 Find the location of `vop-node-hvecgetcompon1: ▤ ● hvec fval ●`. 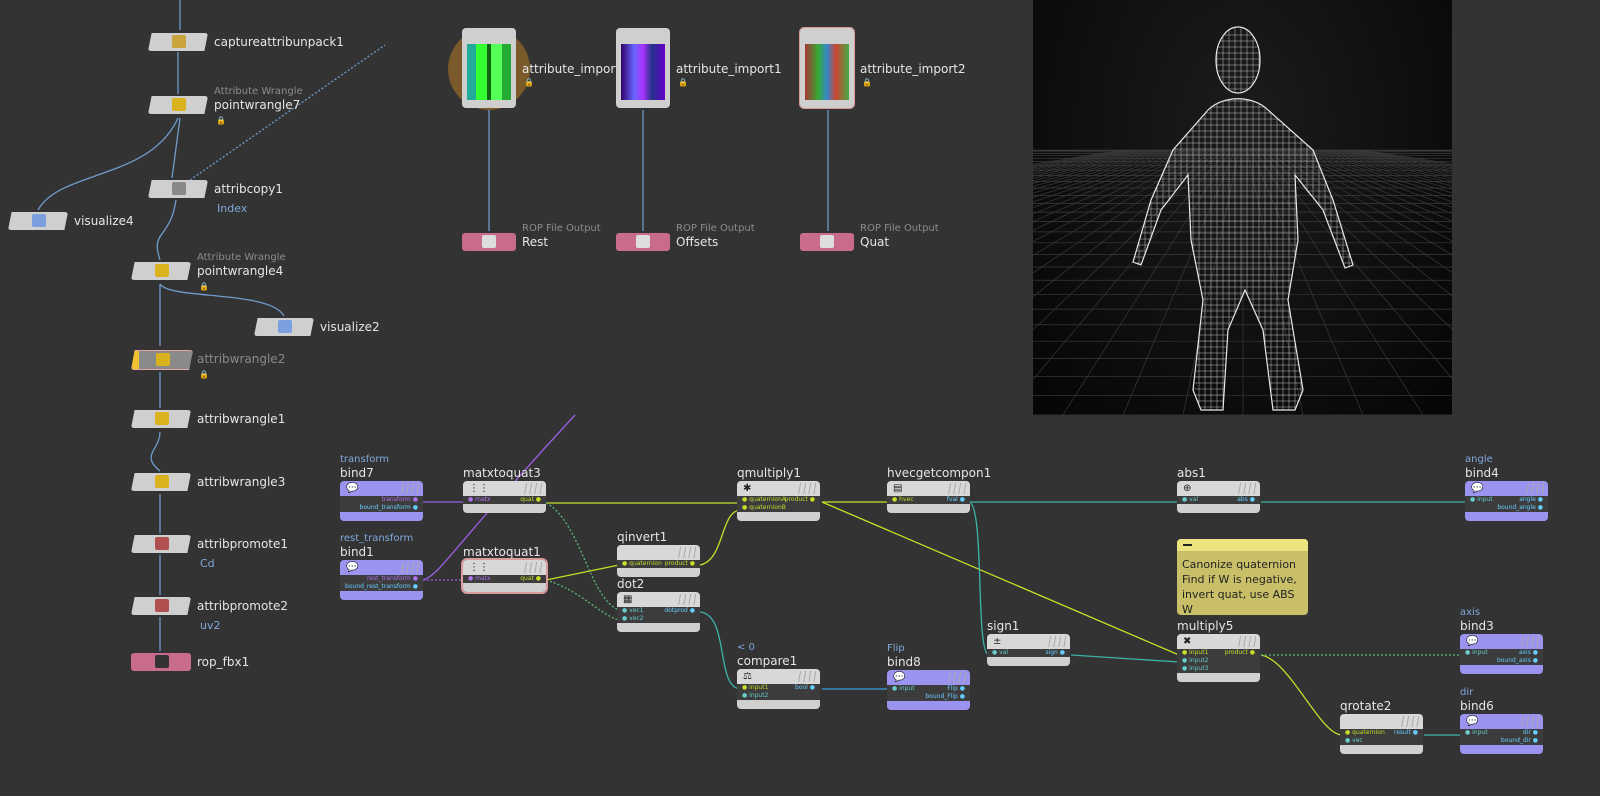

vop-node-hvecgetcompon1: ▤ ● hvec fval ● is located at coordinates (928, 497).